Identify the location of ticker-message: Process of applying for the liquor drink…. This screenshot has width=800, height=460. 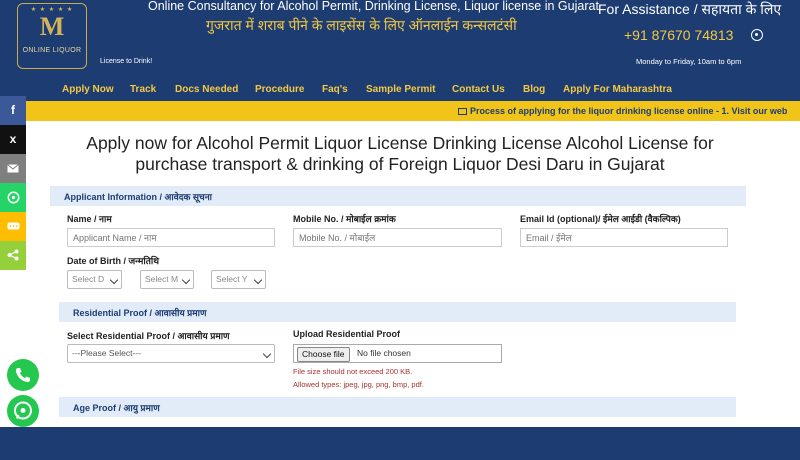
(622, 111).